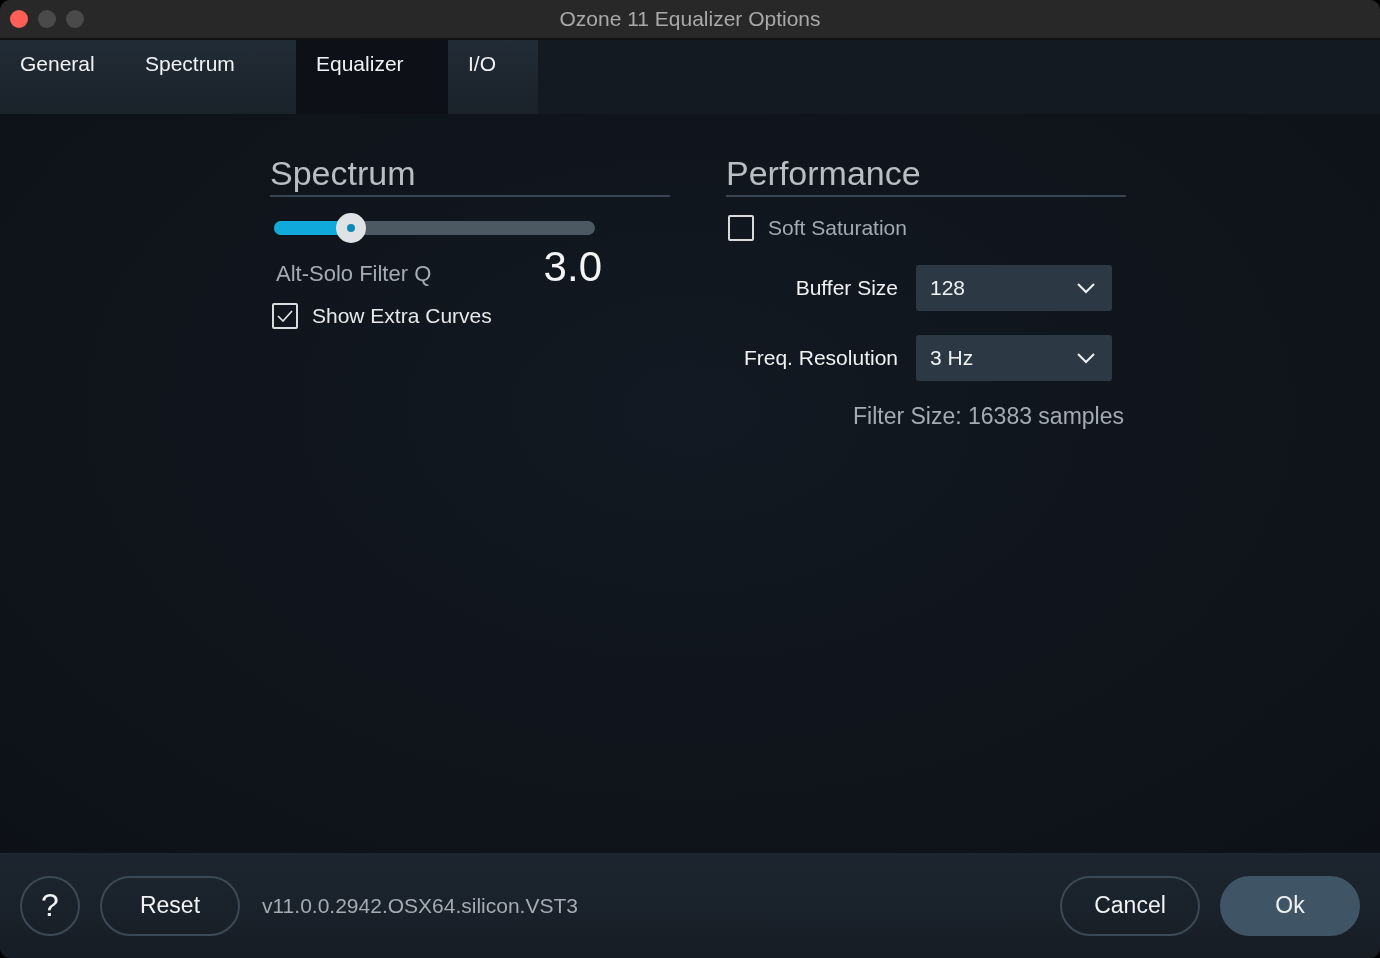  I want to click on close-icon, so click(19, 19).